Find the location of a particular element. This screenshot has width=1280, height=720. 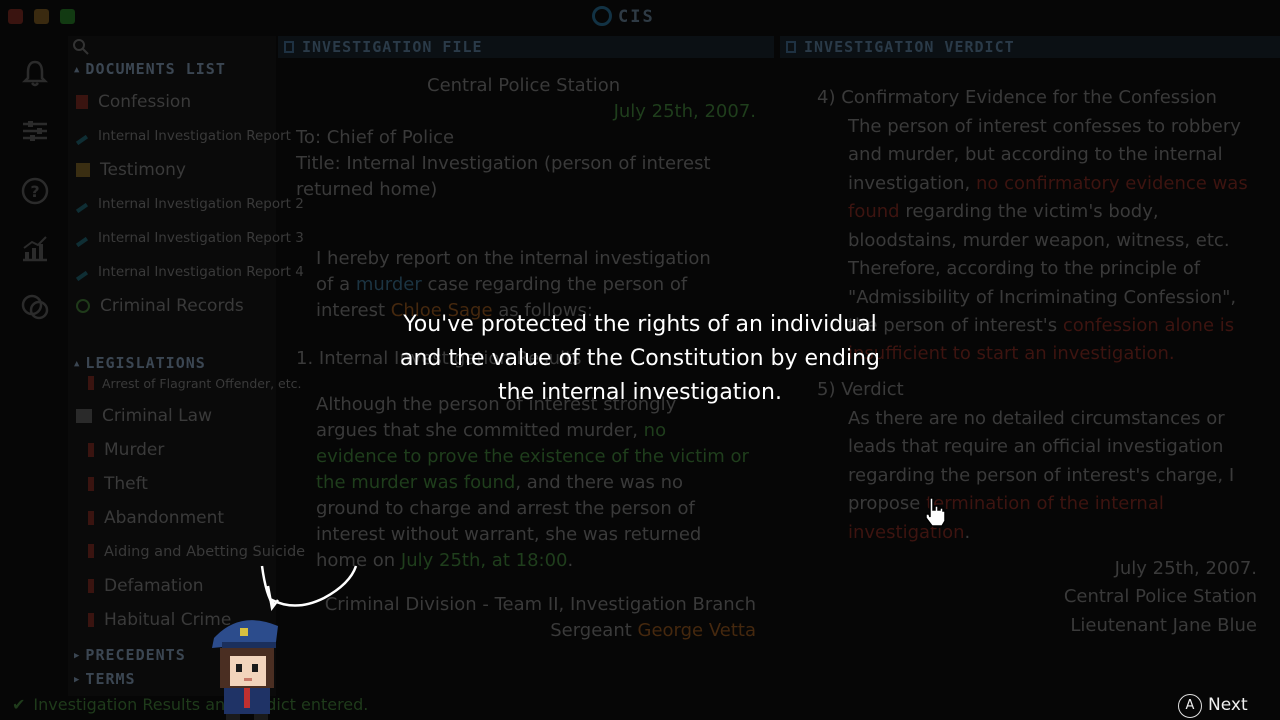

highlight-text: found is located at coordinates (874, 211).